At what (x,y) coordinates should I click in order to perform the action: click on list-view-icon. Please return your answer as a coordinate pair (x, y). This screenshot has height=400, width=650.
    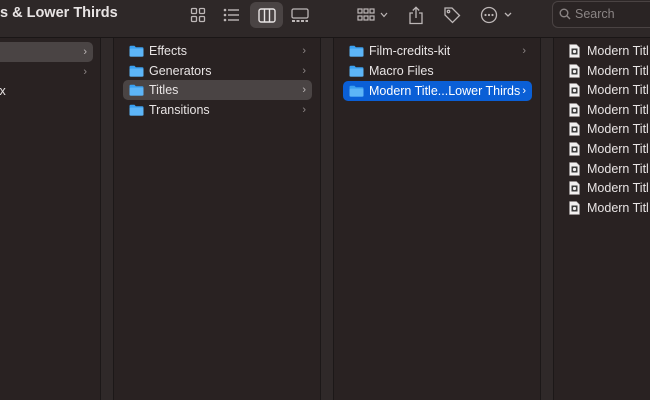
    Looking at the image, I should click on (231, 15).